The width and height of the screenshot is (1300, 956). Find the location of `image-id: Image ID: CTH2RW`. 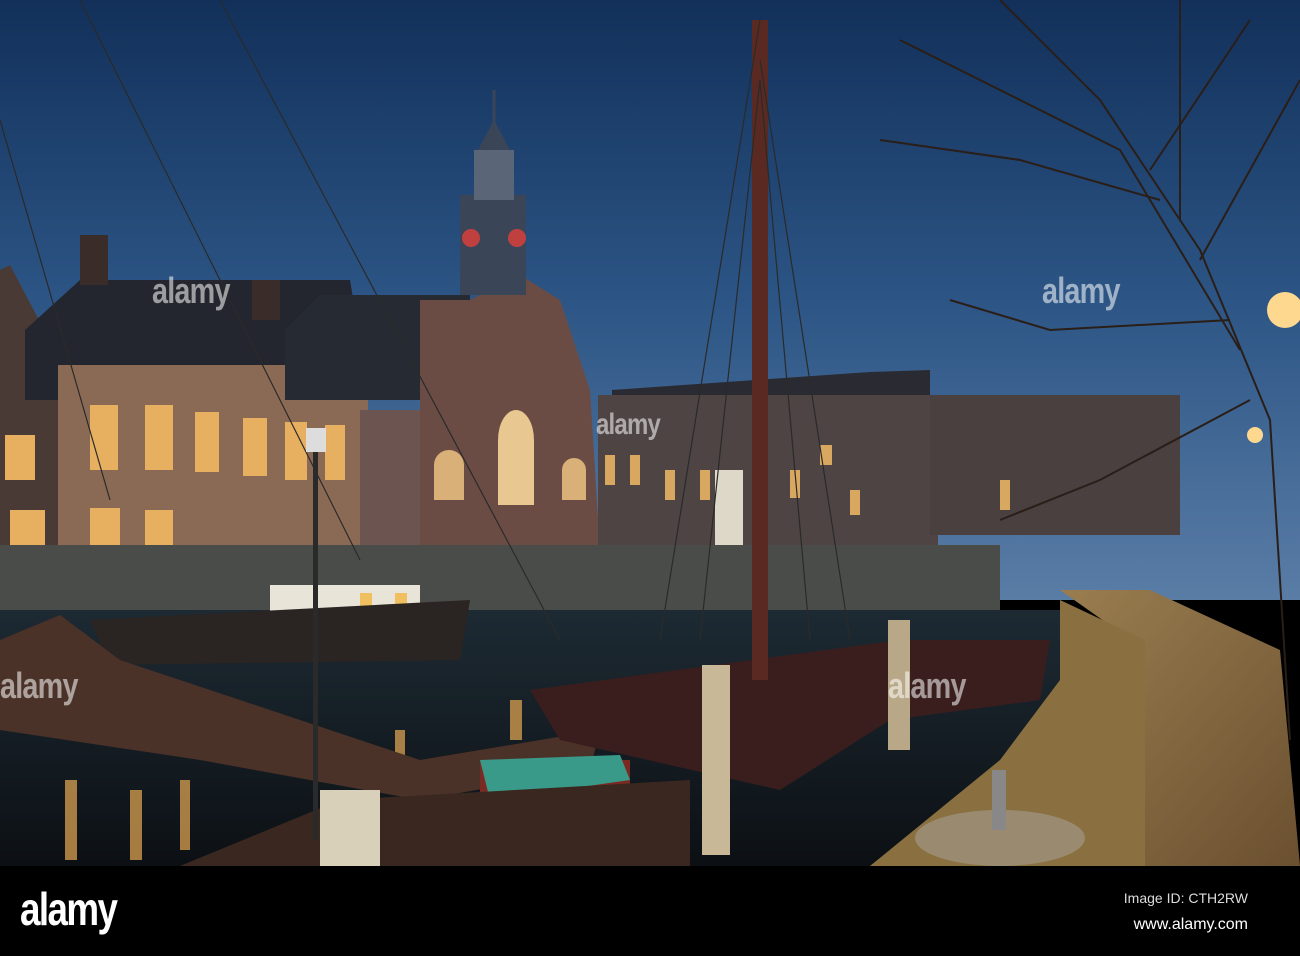

image-id: Image ID: CTH2RW is located at coordinates (1185, 898).